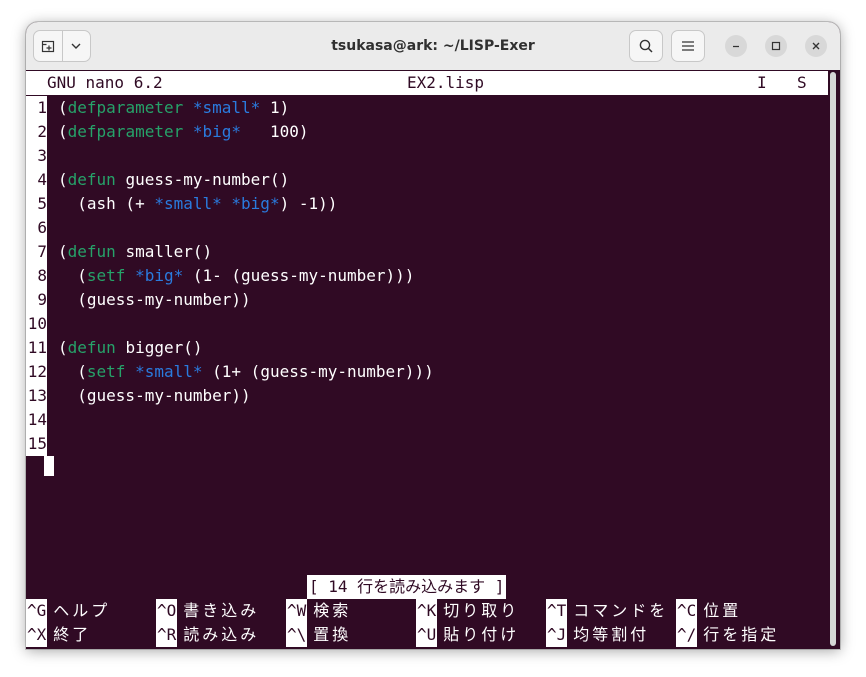 The height and width of the screenshot is (677, 866). What do you see at coordinates (36, 444) in the screenshot?
I see `line-number: 15` at bounding box center [36, 444].